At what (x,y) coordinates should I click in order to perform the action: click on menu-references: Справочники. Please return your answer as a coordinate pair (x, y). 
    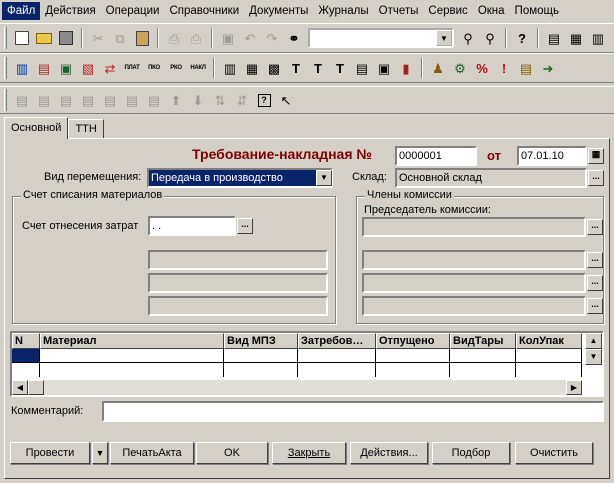
    Looking at the image, I should click on (204, 11).